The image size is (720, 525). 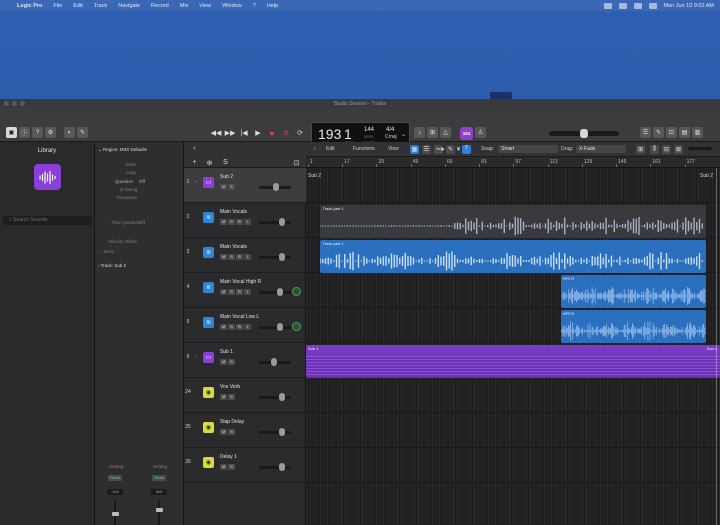 I want to click on track-lane, so click(x=513, y=430).